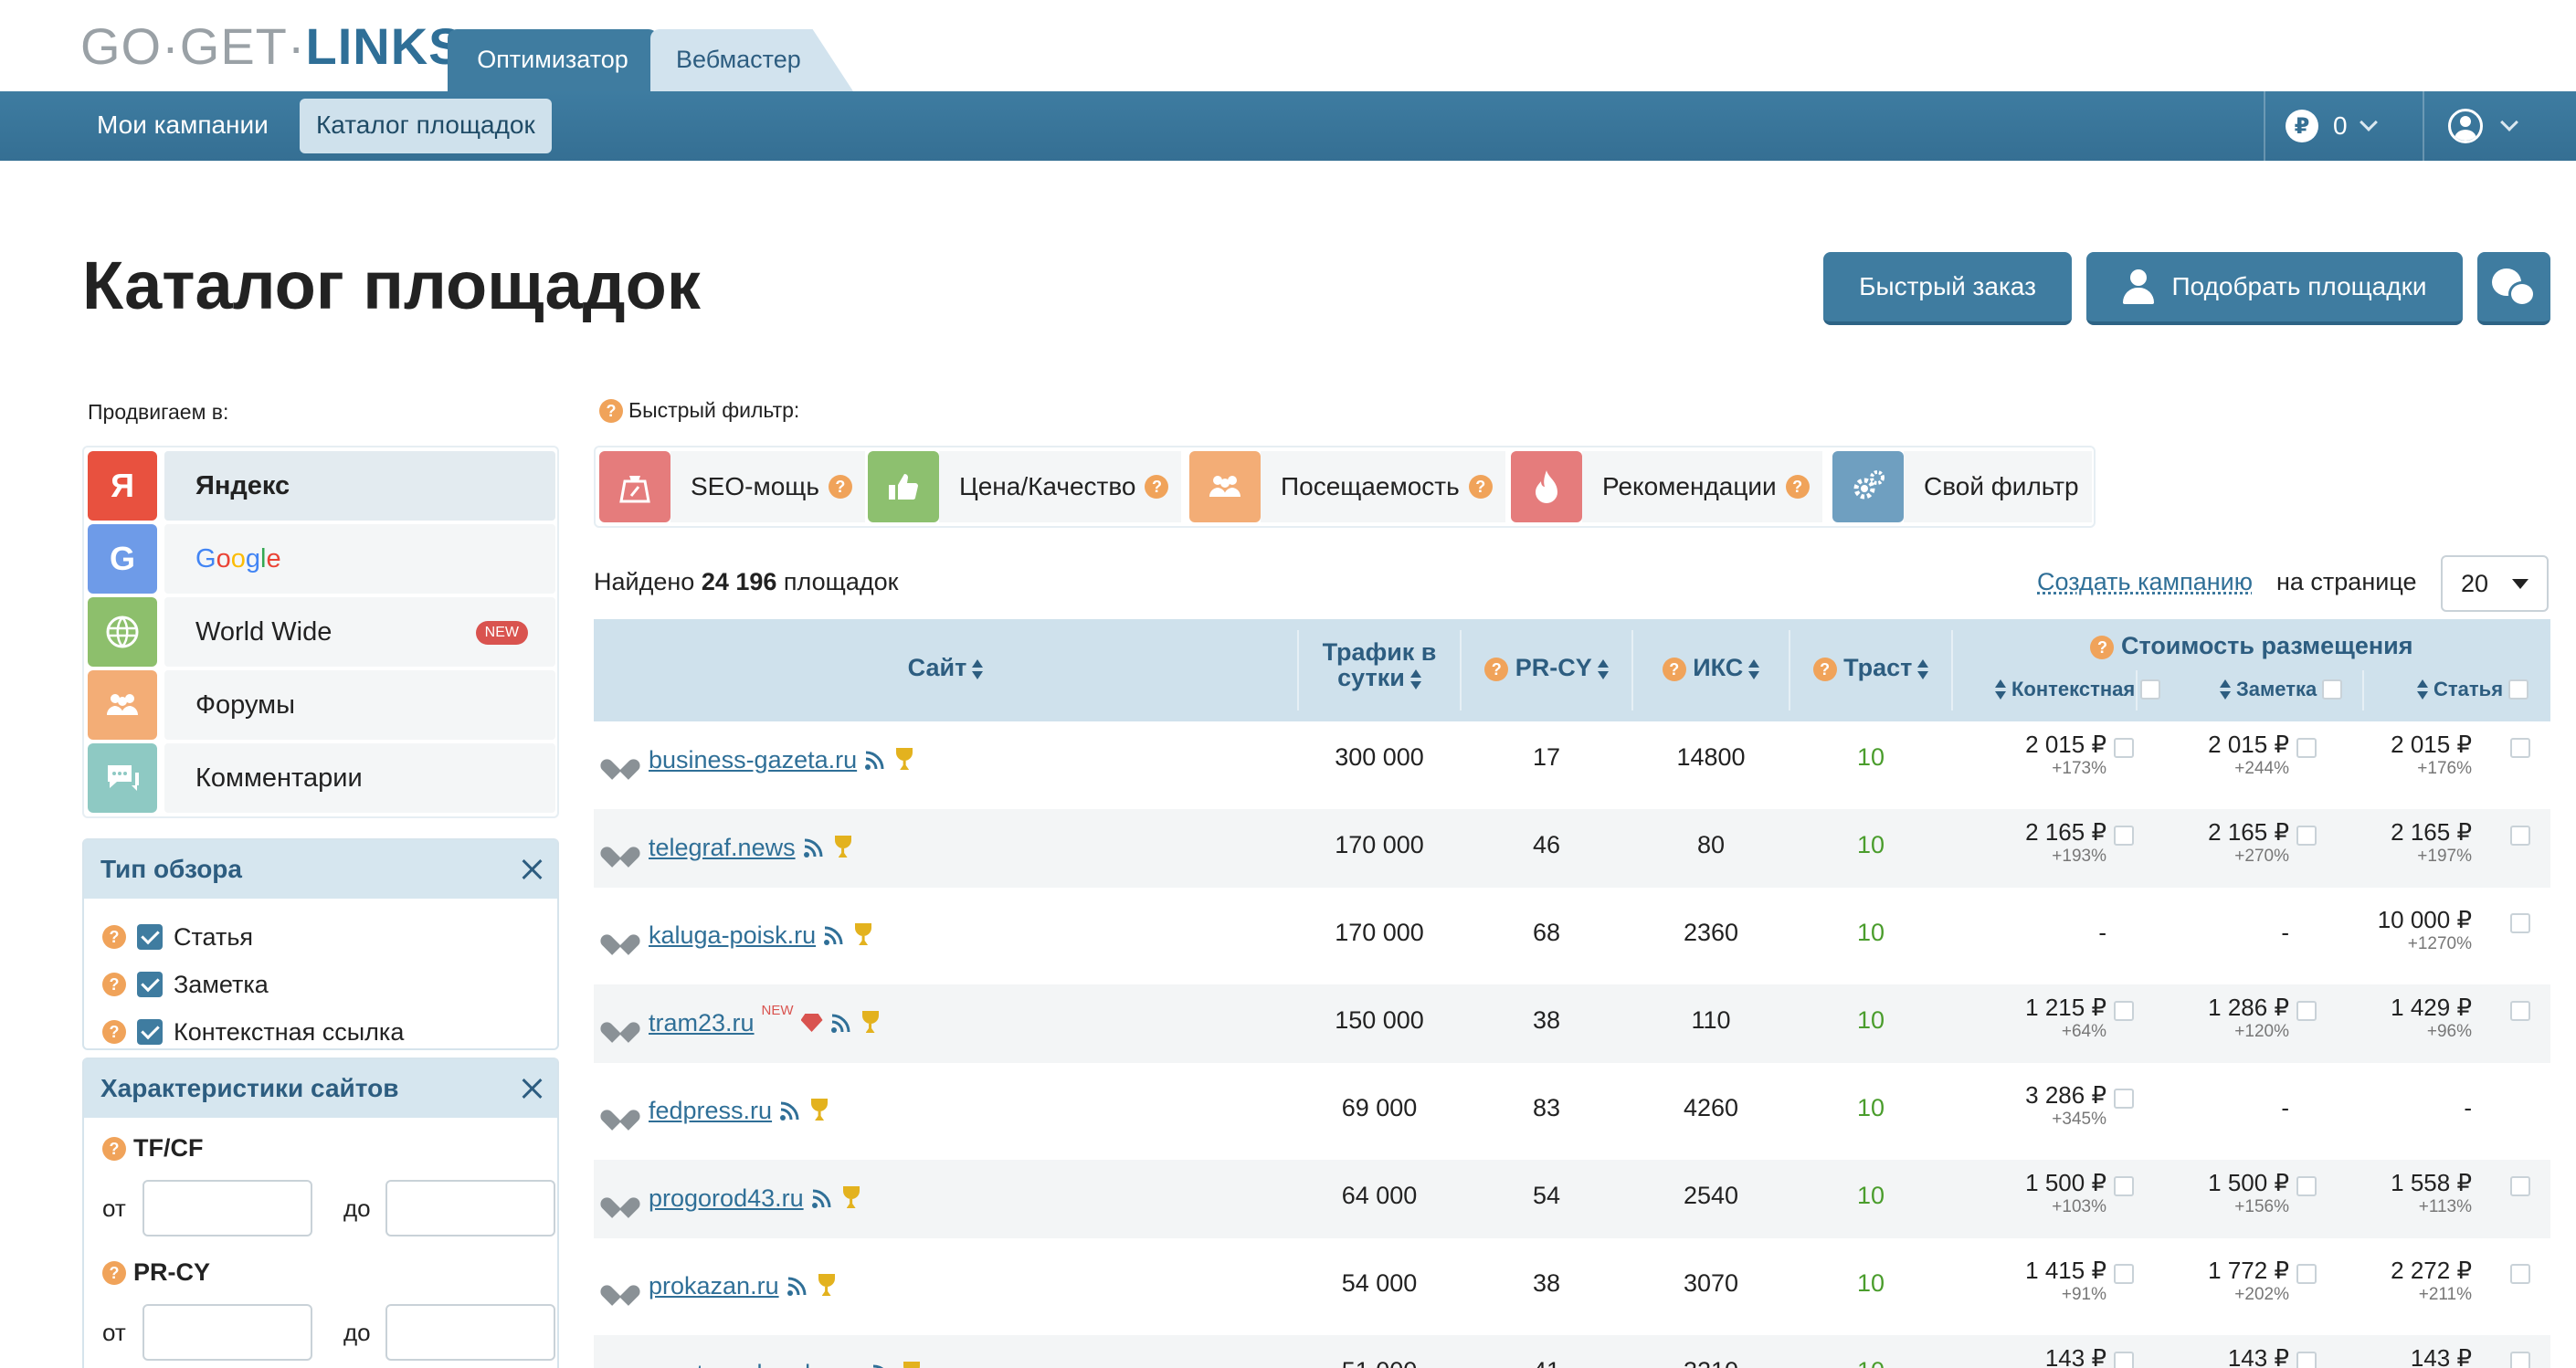 Image resolution: width=2576 pixels, height=1368 pixels. I want to click on site-link: kaluga-poisk.ru, so click(732, 935).